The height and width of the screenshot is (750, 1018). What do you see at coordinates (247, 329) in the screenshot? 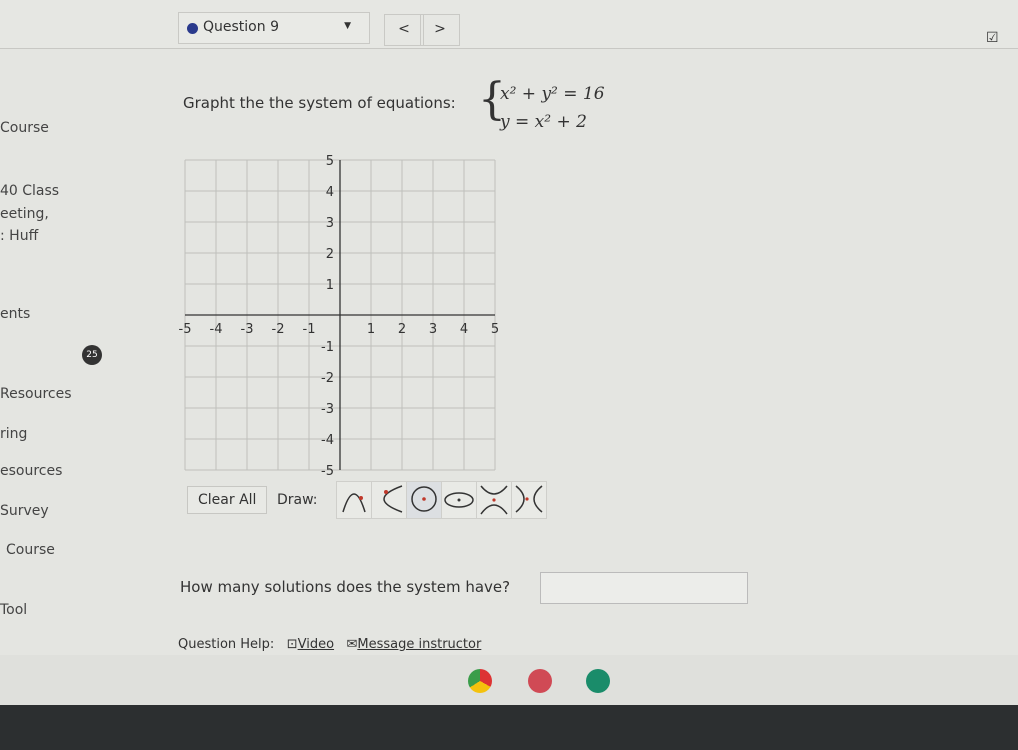
I see `x-tick-label: -3` at bounding box center [247, 329].